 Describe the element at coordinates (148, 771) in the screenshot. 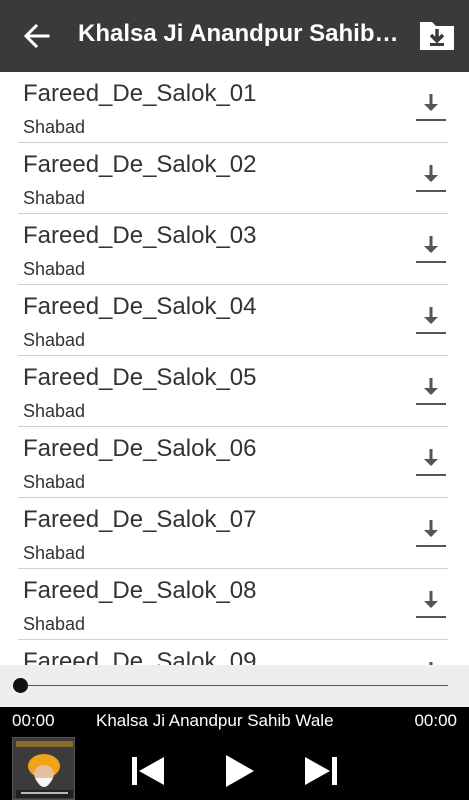

I see `previous-icon` at that location.